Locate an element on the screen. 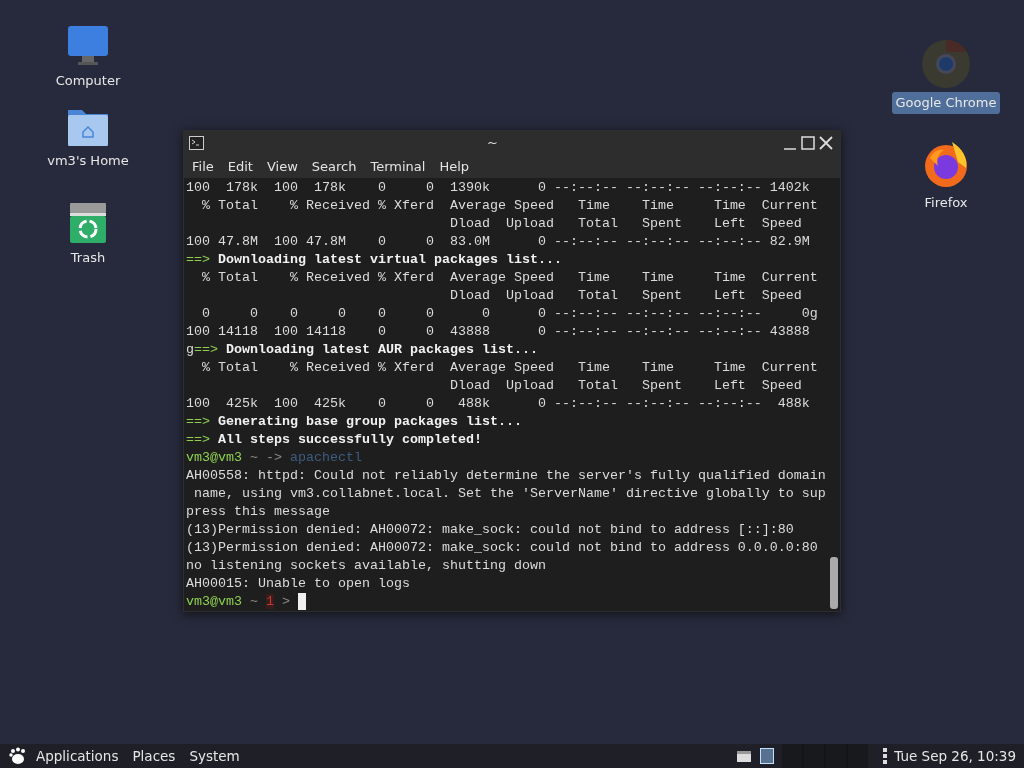 Image resolution: width=1024 pixels, height=768 pixels. menu-item: View is located at coordinates (282, 166).